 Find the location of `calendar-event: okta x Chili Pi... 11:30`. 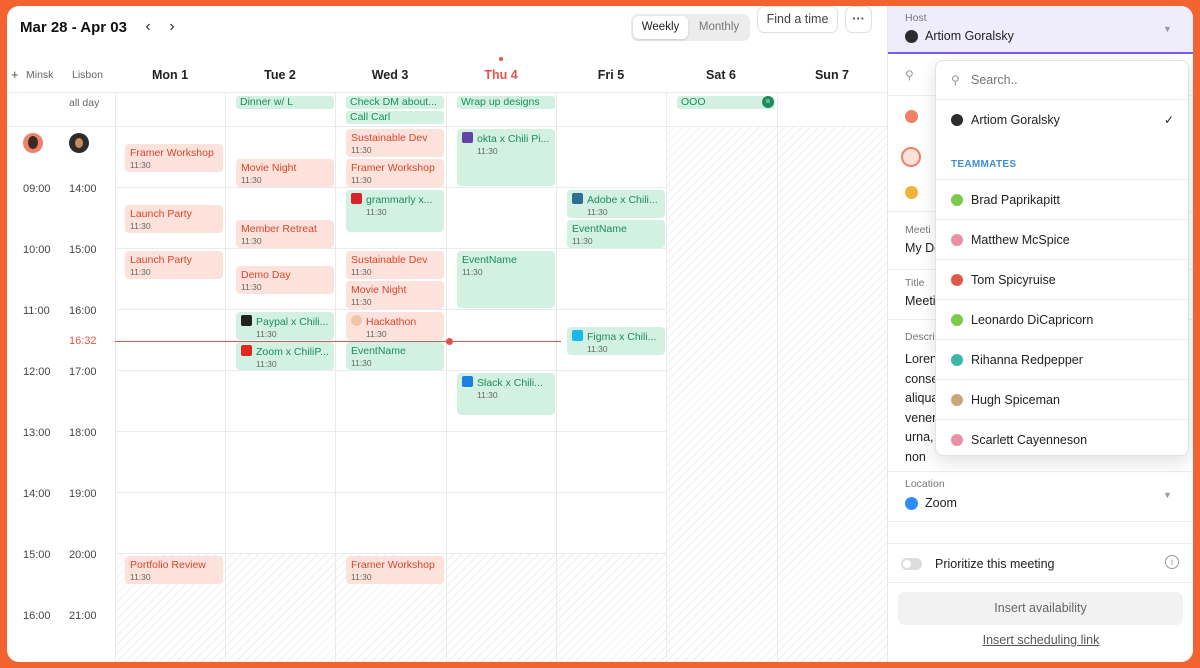

calendar-event: okta x Chili Pi... 11:30 is located at coordinates (506, 157).